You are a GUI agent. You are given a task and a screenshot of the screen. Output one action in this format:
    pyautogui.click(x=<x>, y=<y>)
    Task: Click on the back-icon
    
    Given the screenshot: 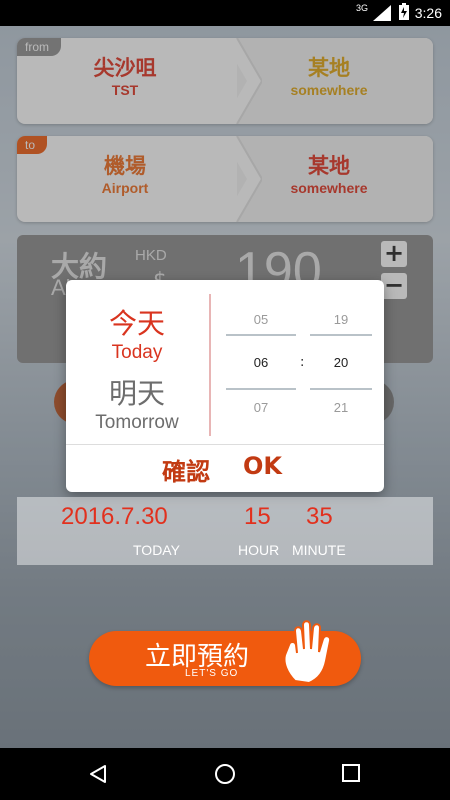 What is the action you would take?
    pyautogui.click(x=98, y=774)
    